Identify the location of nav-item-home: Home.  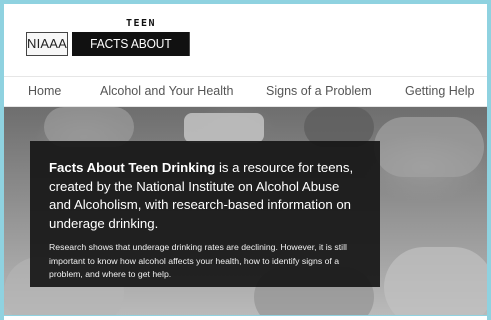
(44, 91).